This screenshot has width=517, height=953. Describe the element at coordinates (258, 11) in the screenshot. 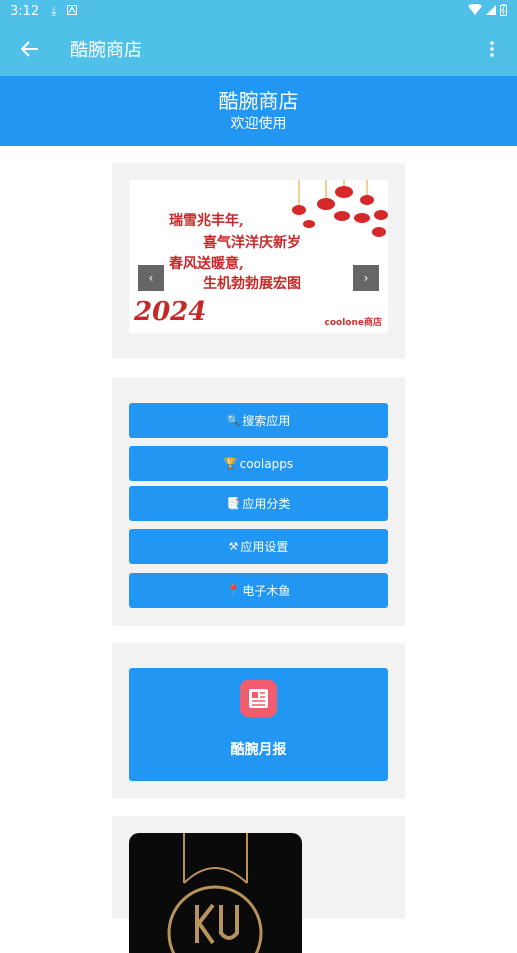

I see `status-bar: 3:12 ⤓` at that location.